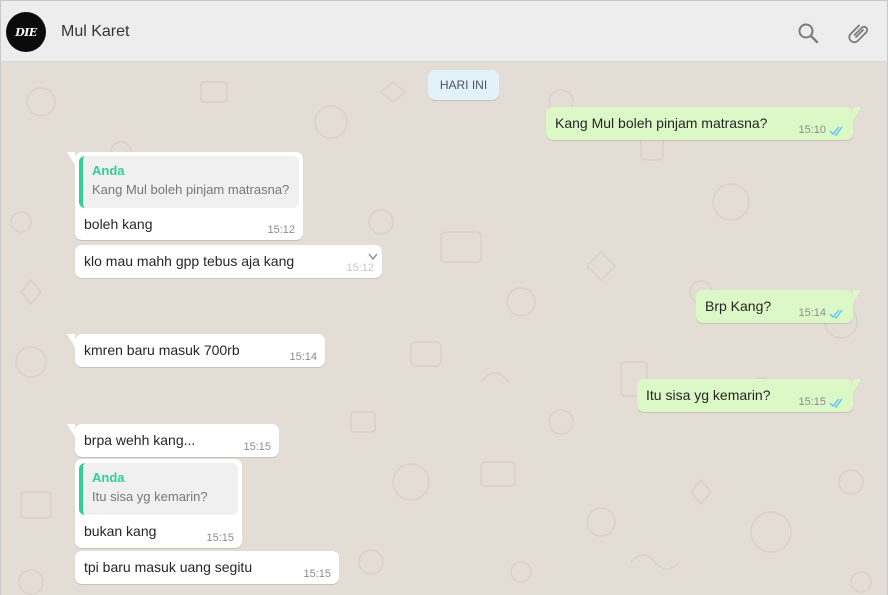 The height and width of the screenshot is (595, 888). What do you see at coordinates (120, 531) in the screenshot?
I see `message-text: bukan kang` at bounding box center [120, 531].